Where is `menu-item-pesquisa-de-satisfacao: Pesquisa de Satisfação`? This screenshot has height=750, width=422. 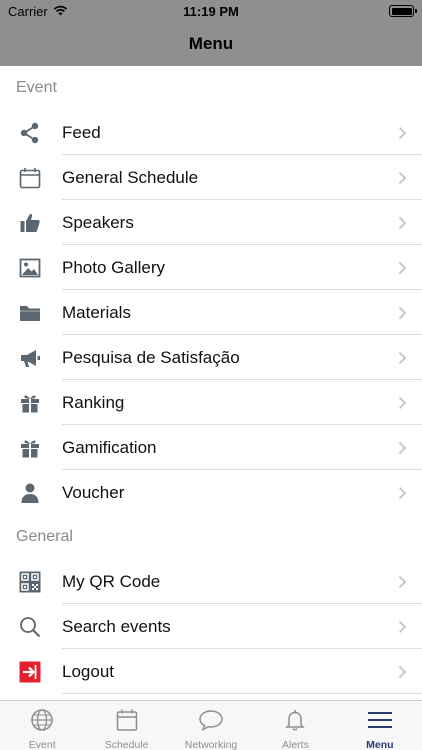 menu-item-pesquisa-de-satisfacao: Pesquisa de Satisfação is located at coordinates (211, 357).